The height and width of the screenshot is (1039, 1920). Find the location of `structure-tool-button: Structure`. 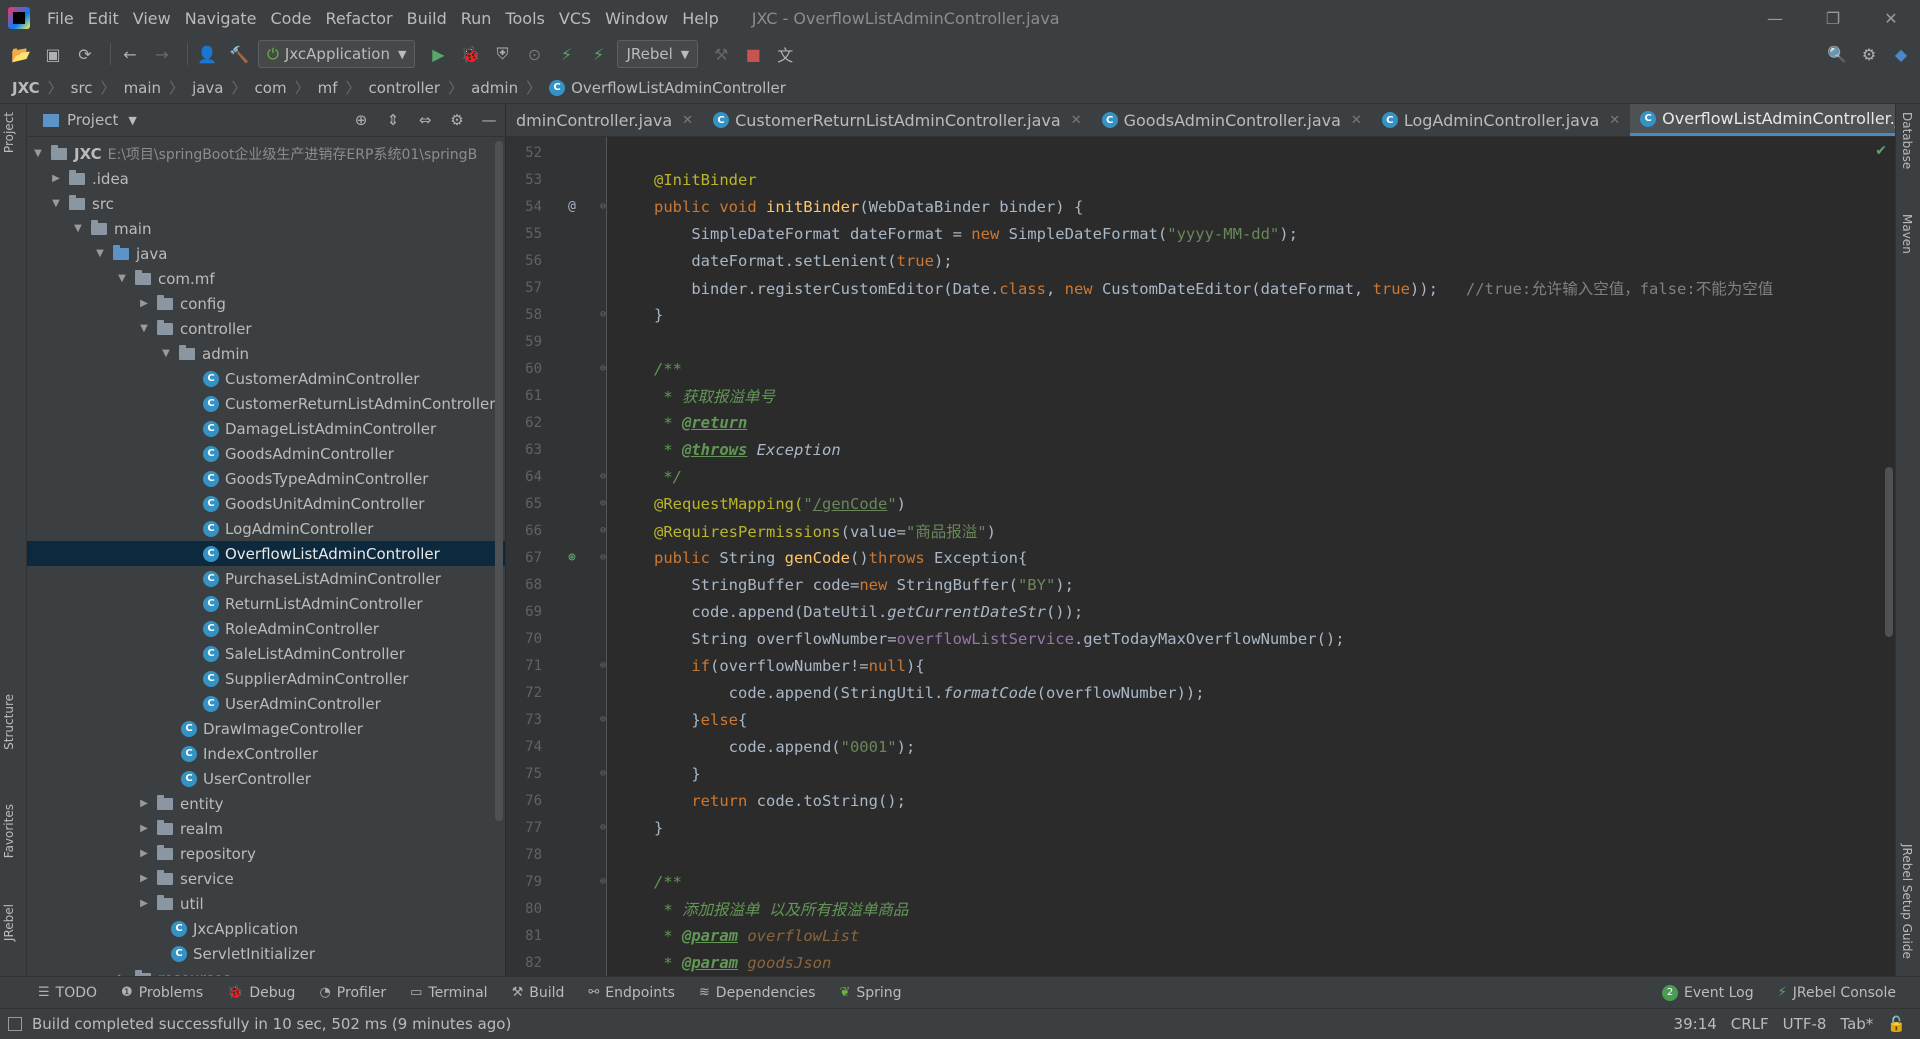

structure-tool-button: Structure is located at coordinates (9, 722).